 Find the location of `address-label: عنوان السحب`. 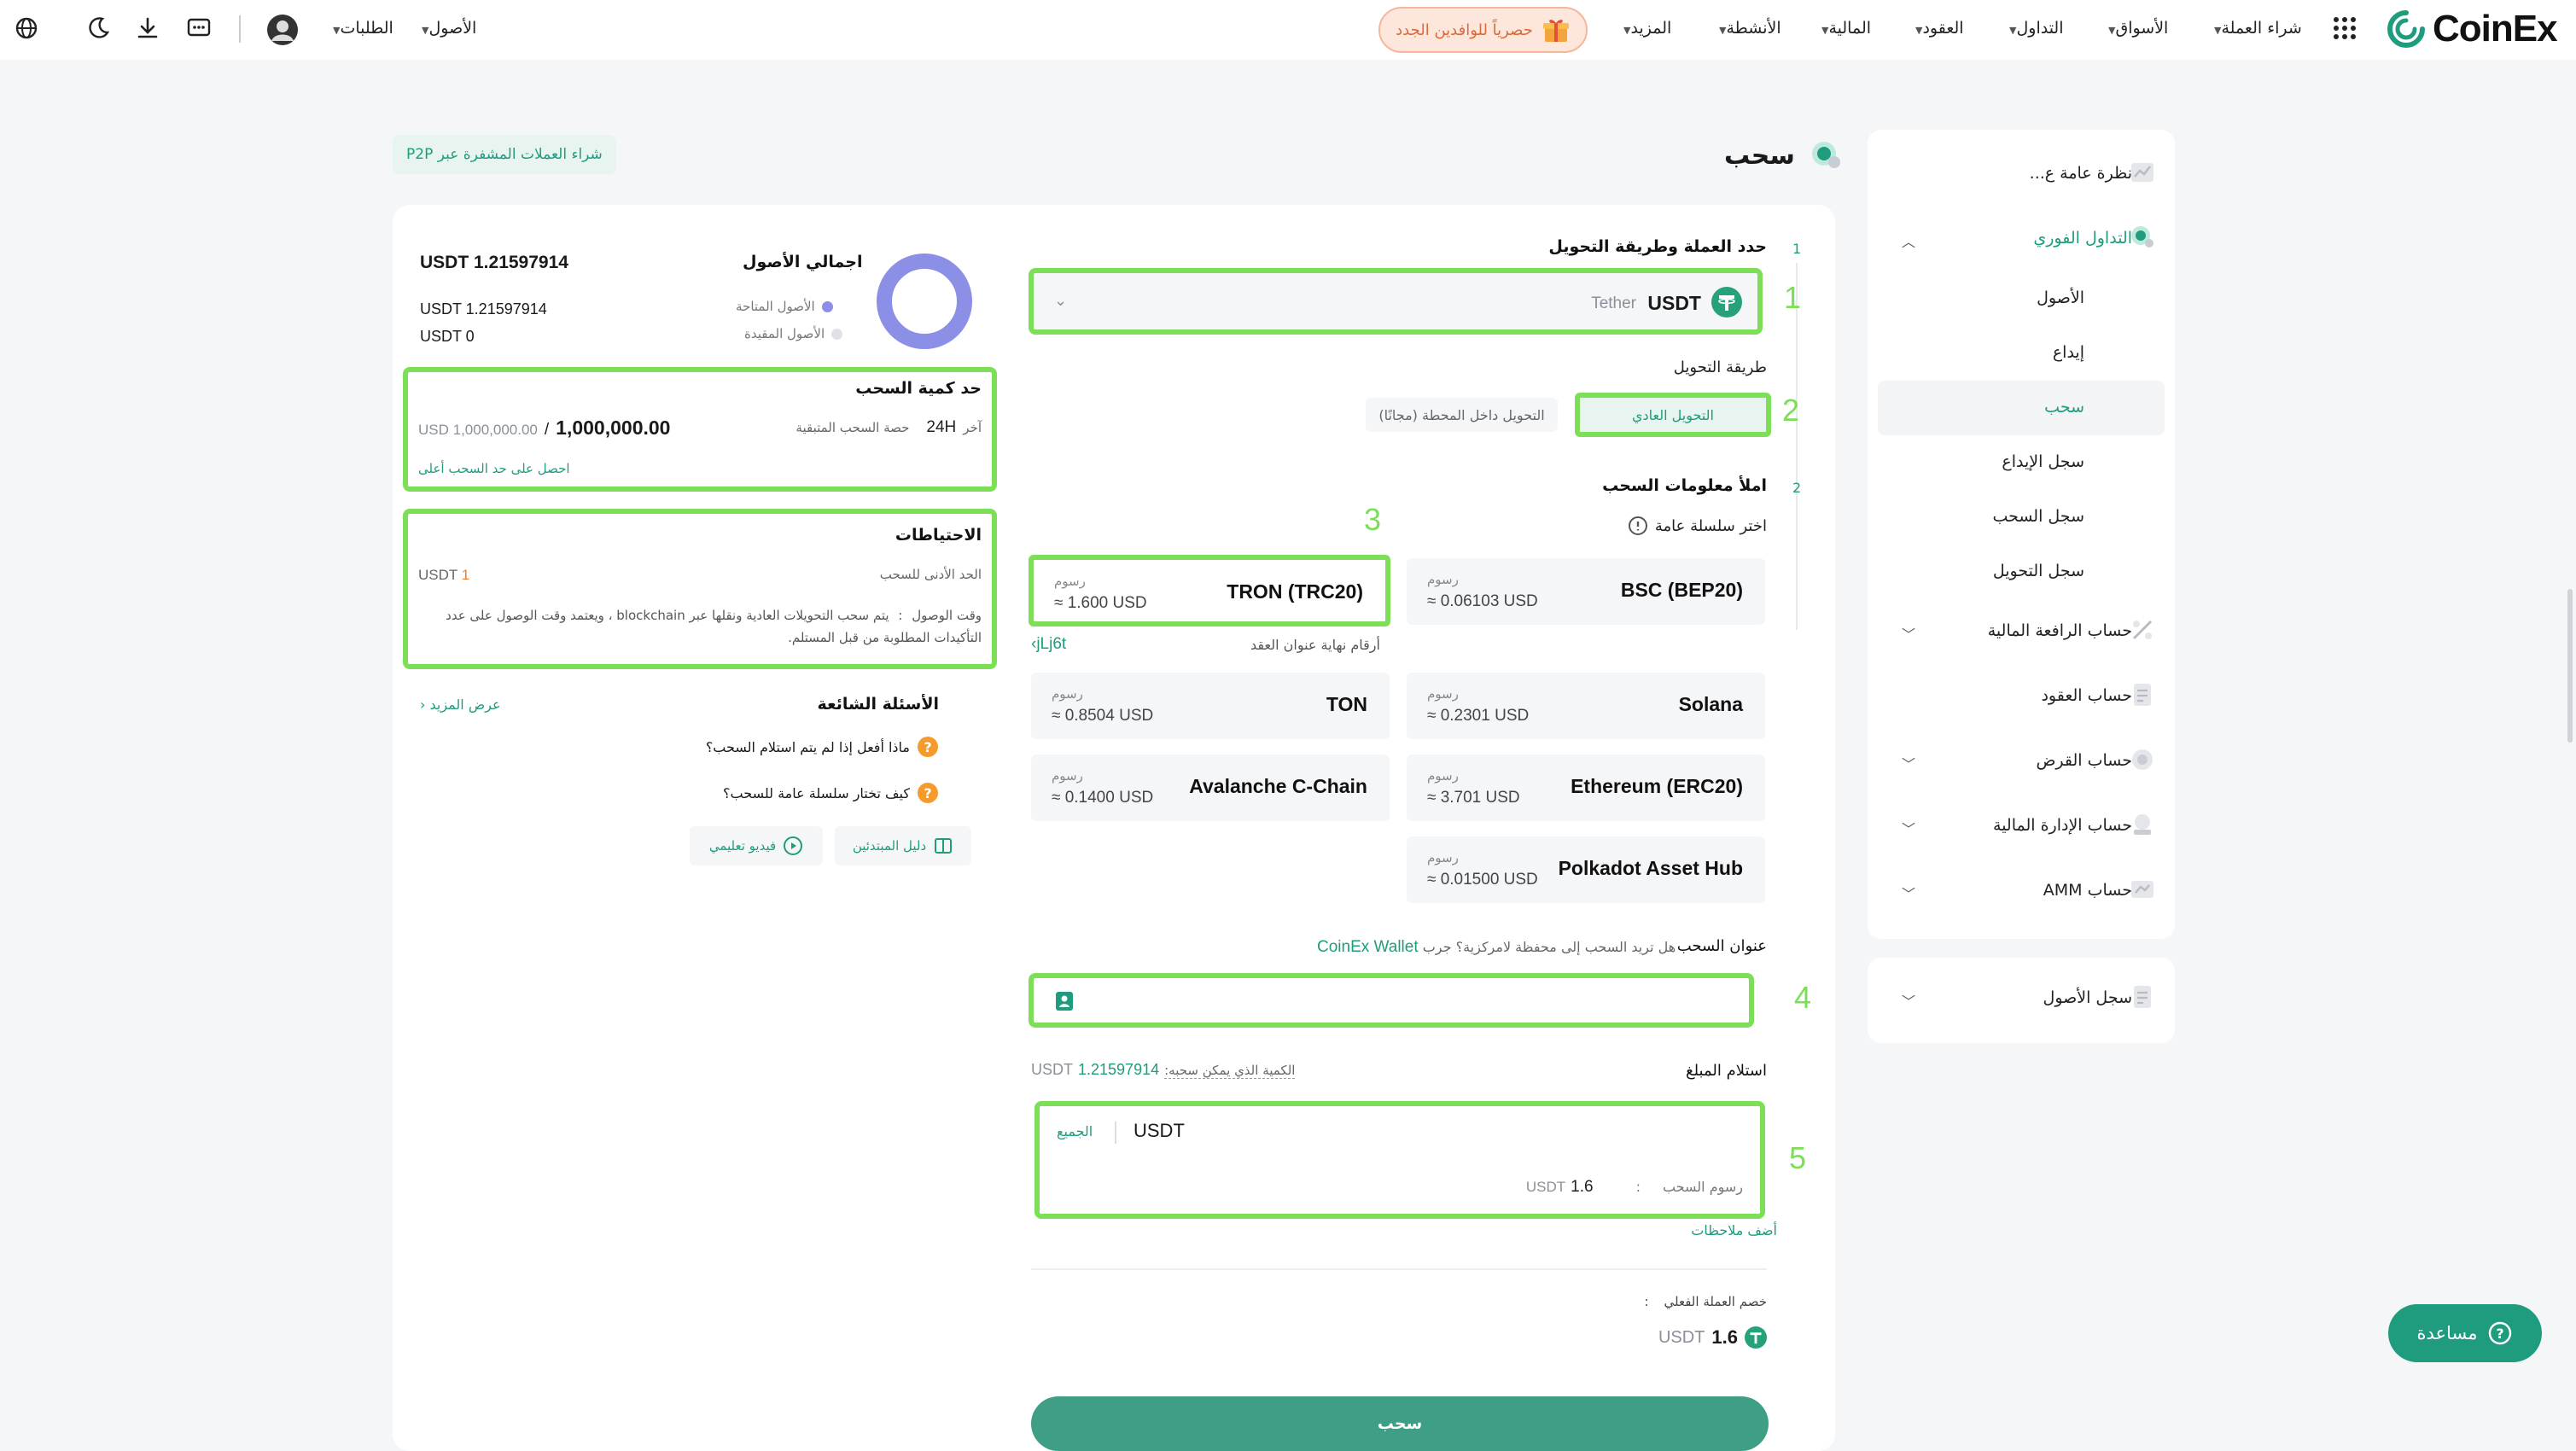

address-label: عنوان السحب is located at coordinates (1721, 946).